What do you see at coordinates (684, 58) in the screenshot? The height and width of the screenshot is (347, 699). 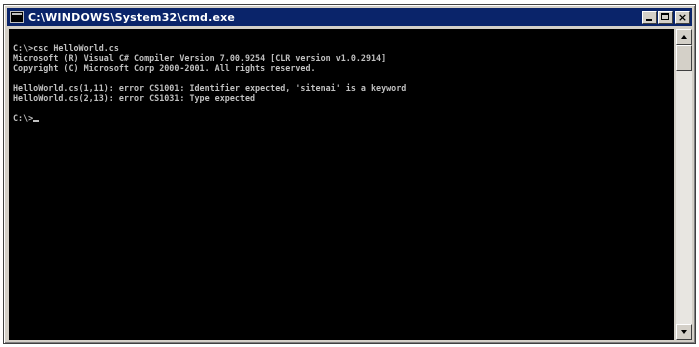 I see `scrollbar-thumb` at bounding box center [684, 58].